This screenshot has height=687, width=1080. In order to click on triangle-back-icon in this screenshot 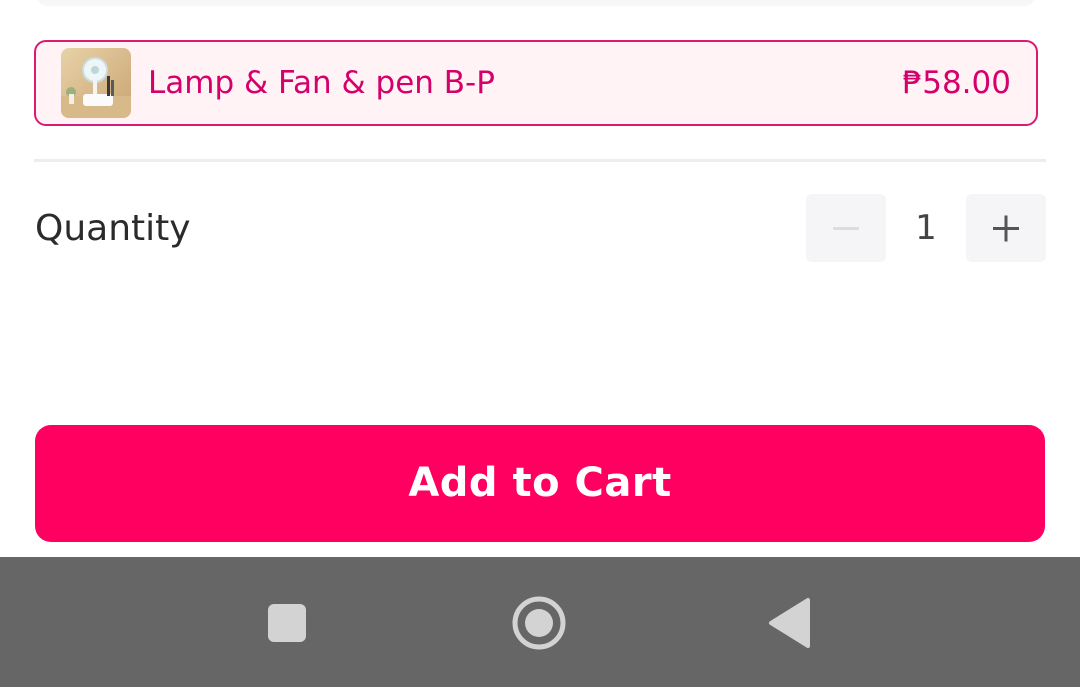, I will do `click(789, 623)`.